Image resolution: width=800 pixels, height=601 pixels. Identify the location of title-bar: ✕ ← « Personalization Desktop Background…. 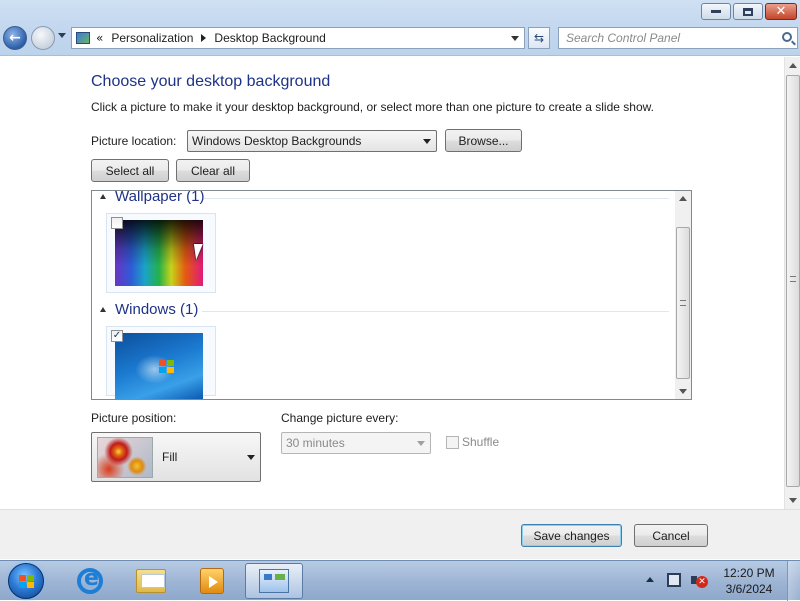
(400, 28).